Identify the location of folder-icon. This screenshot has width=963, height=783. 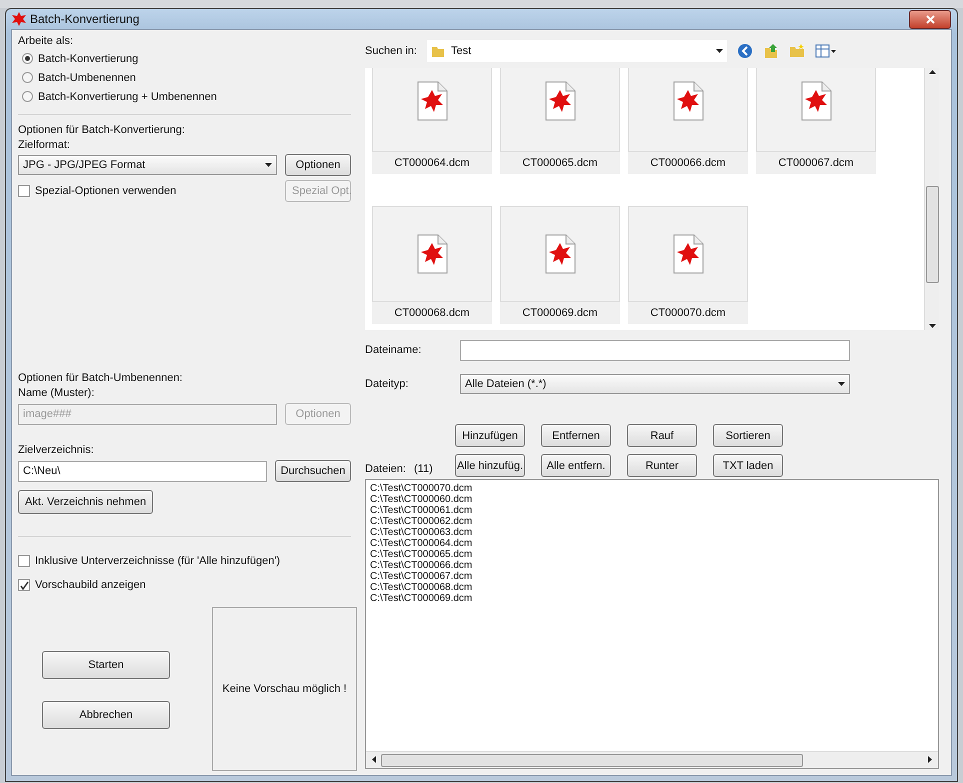
(437, 51).